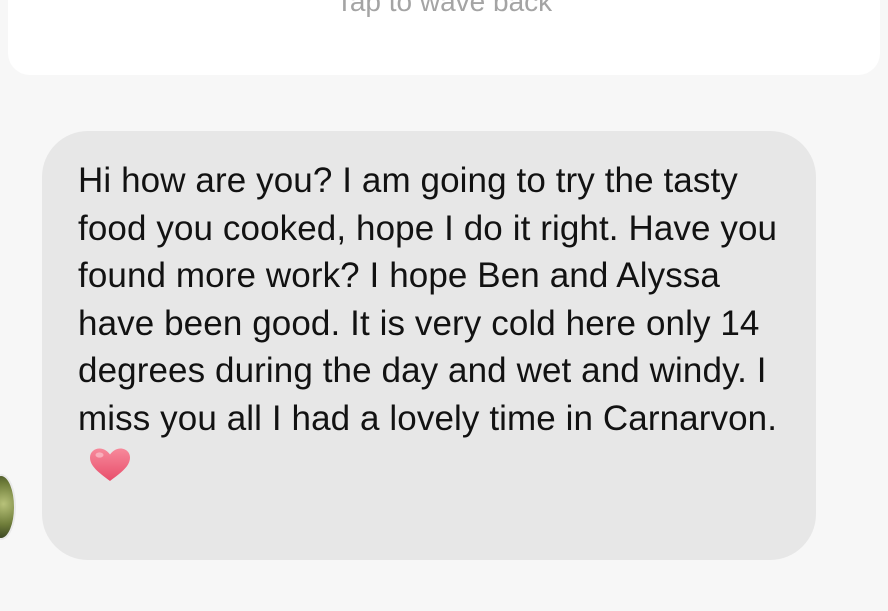 Image resolution: width=888 pixels, height=611 pixels. Describe the element at coordinates (8, 507) in the screenshot. I see `avatar` at that location.